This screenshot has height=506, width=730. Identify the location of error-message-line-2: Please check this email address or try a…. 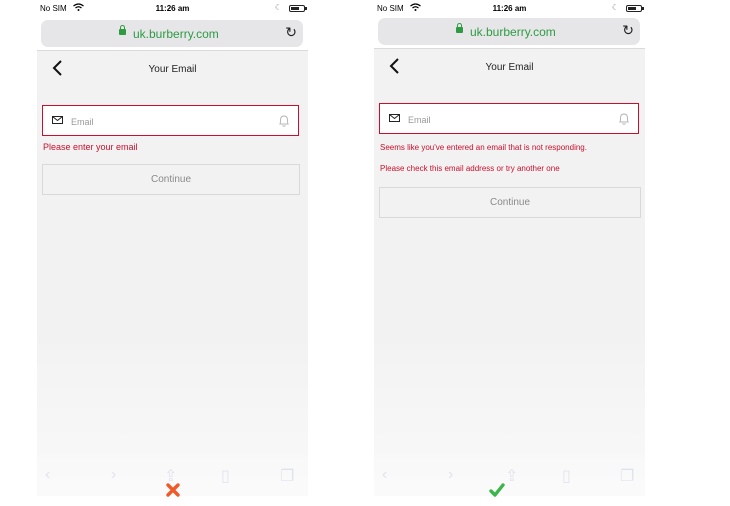
(470, 168).